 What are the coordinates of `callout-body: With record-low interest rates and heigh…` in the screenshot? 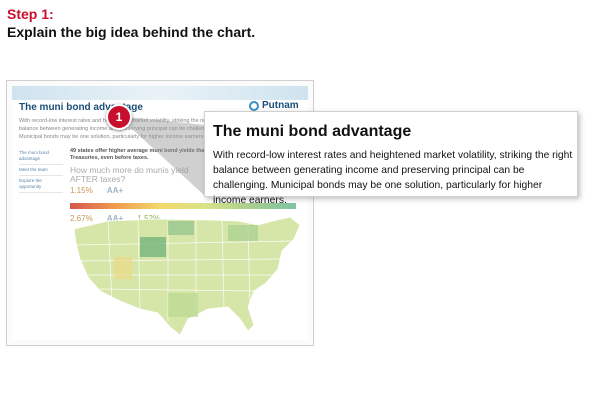 It's located at (393, 178).